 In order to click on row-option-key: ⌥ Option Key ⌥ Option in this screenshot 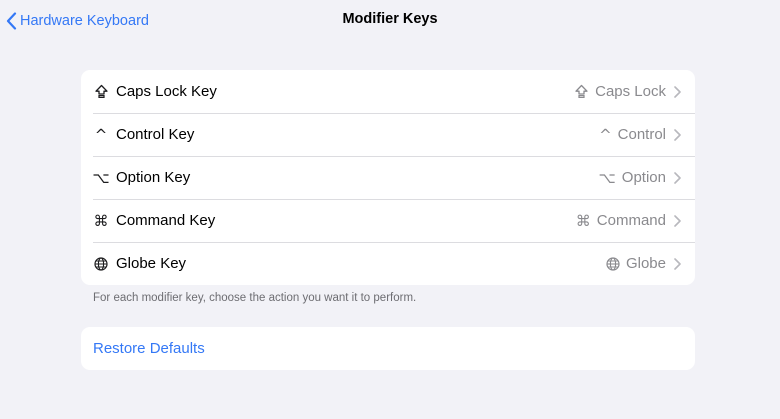, I will do `click(388, 177)`.